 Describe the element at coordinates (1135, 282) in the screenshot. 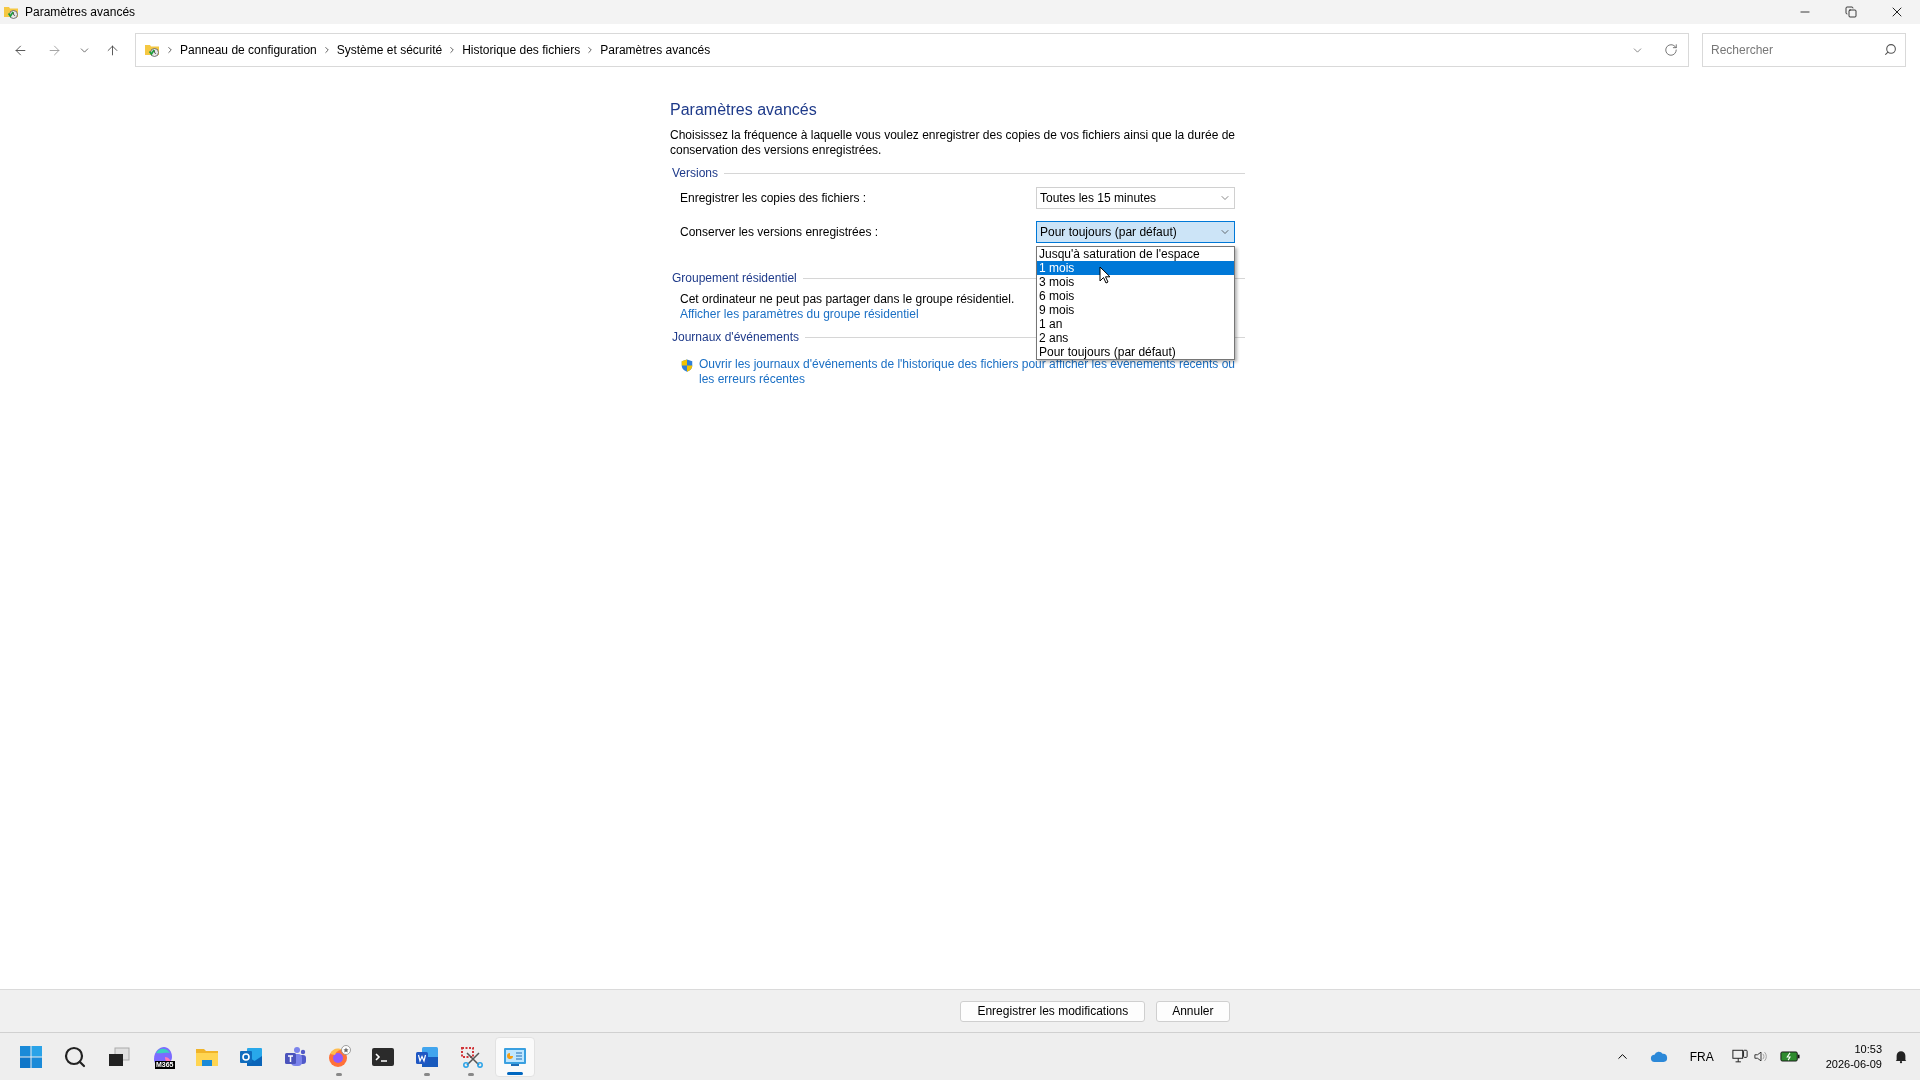

I see `dropdown-option: 3 mois` at that location.